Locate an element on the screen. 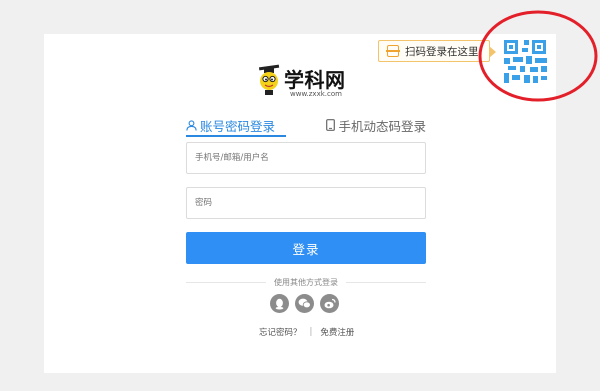 This screenshot has height=391, width=600. wechat-login-button is located at coordinates (304, 303).